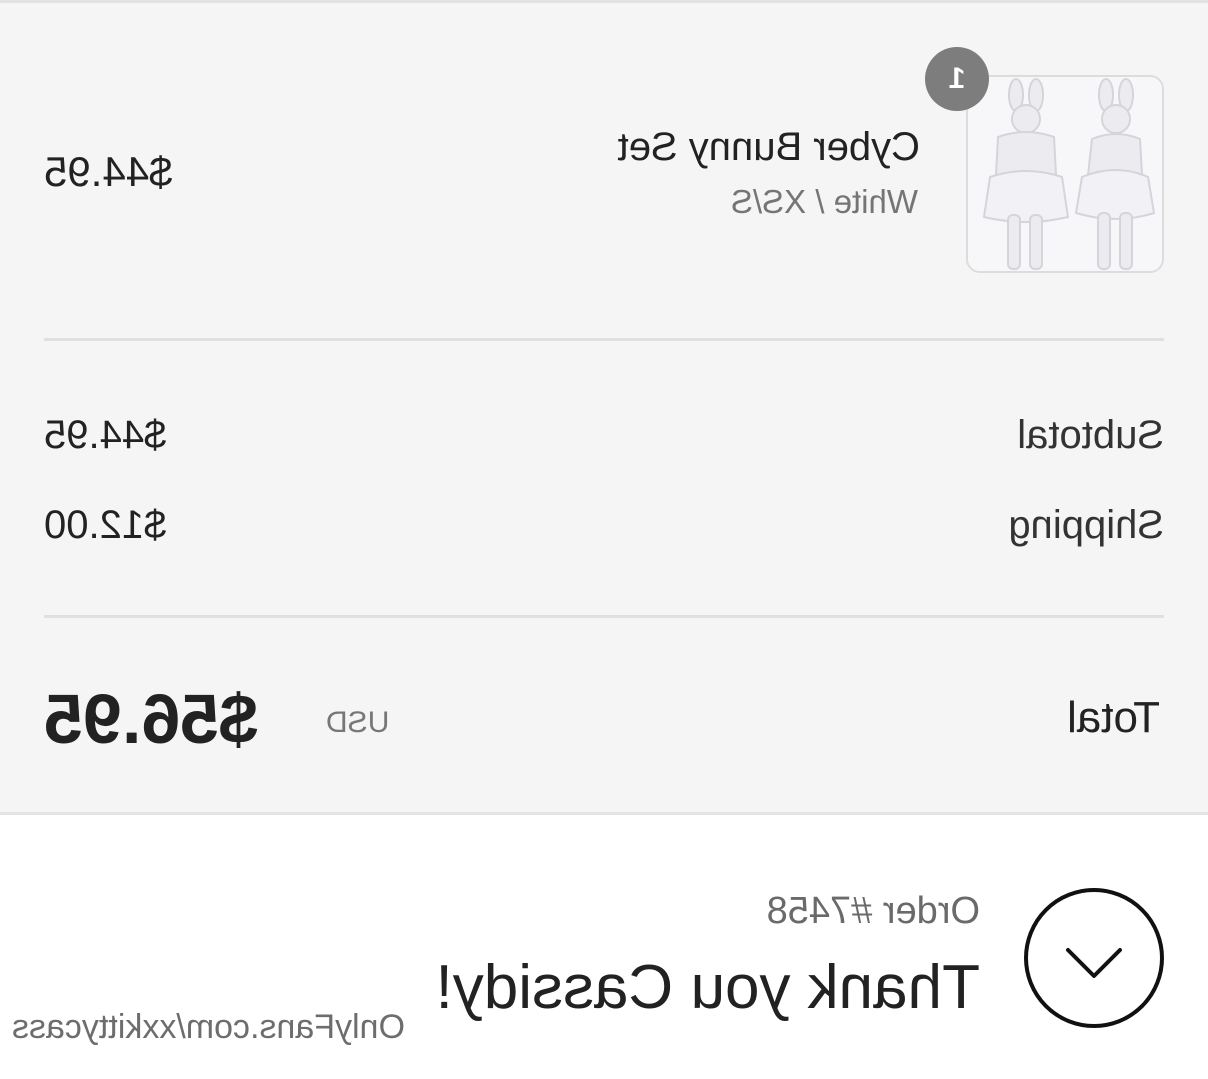  Describe the element at coordinates (1094, 958) in the screenshot. I see `check-circle-icon` at that location.